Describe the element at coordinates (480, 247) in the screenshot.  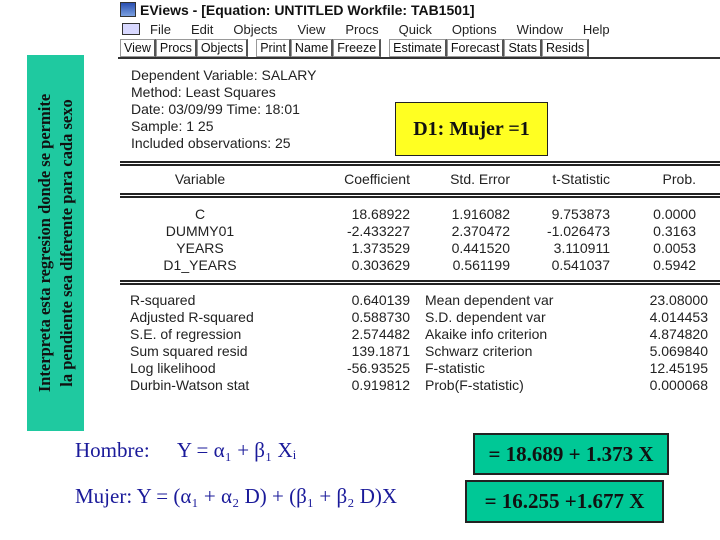
I see `cell: 0.441520` at that location.